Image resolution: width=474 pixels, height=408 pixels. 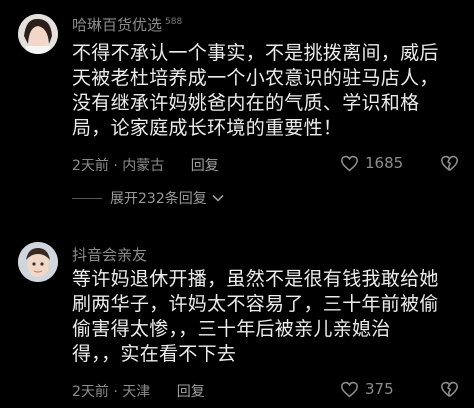 I want to click on comment-location: 内蒙古, so click(x=143, y=166).